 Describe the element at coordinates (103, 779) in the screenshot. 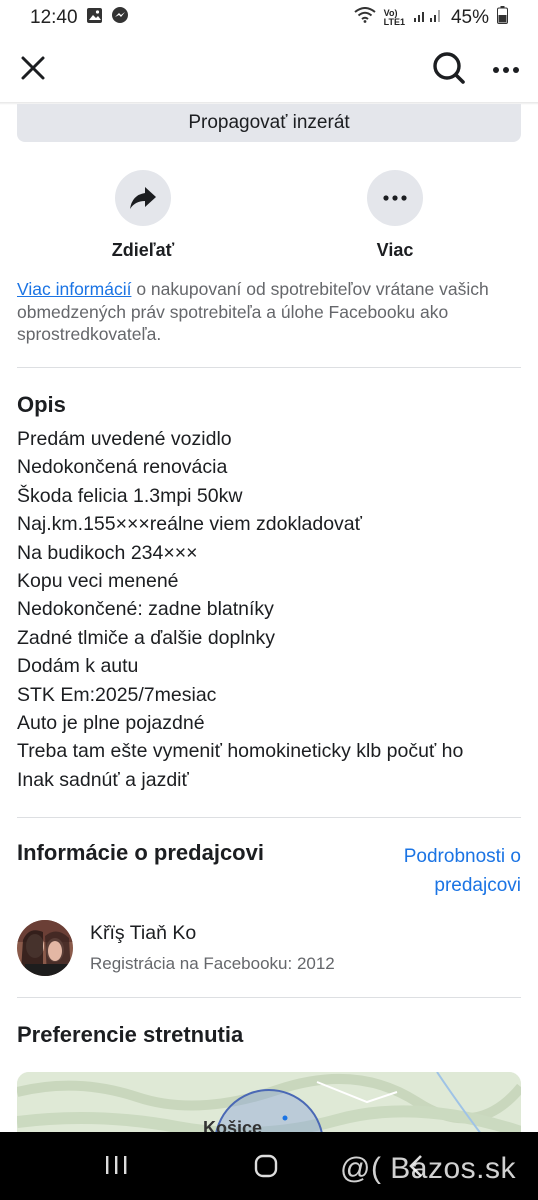

I see `description-line: Inak sadnúť a jazdiť` at that location.